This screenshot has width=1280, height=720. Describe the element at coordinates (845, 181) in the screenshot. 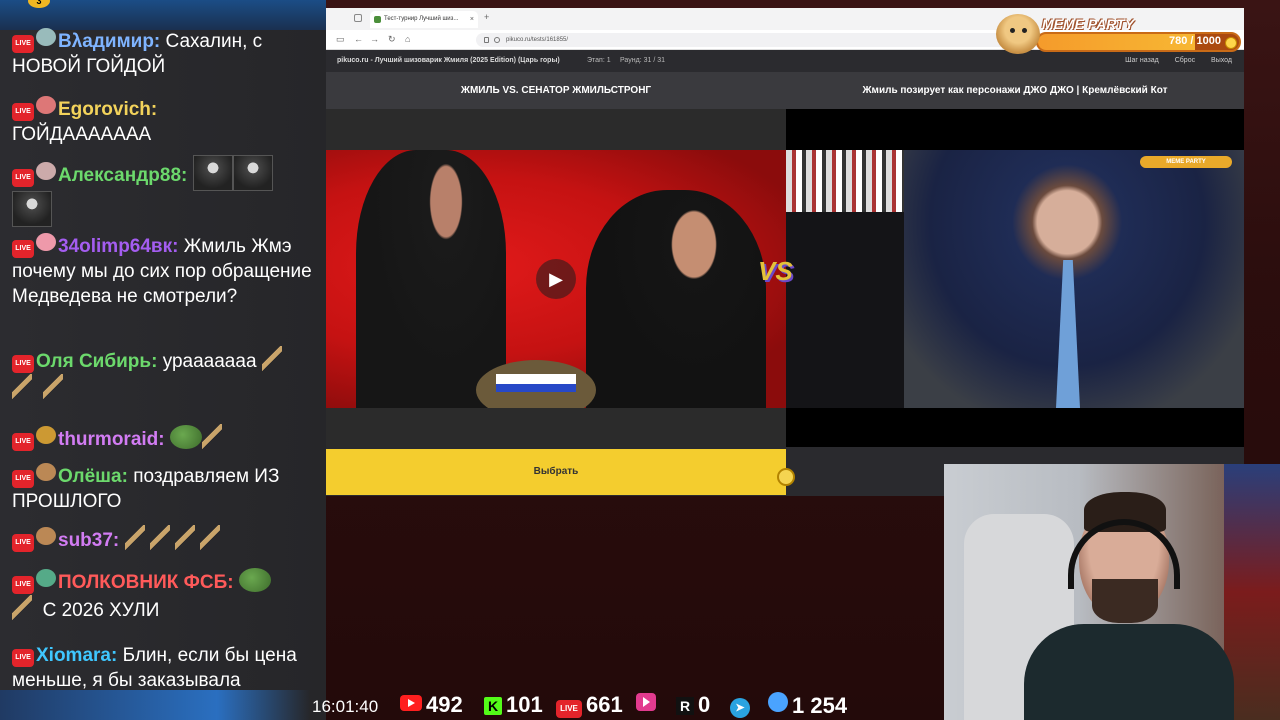

I see `thumbnail-strip` at that location.